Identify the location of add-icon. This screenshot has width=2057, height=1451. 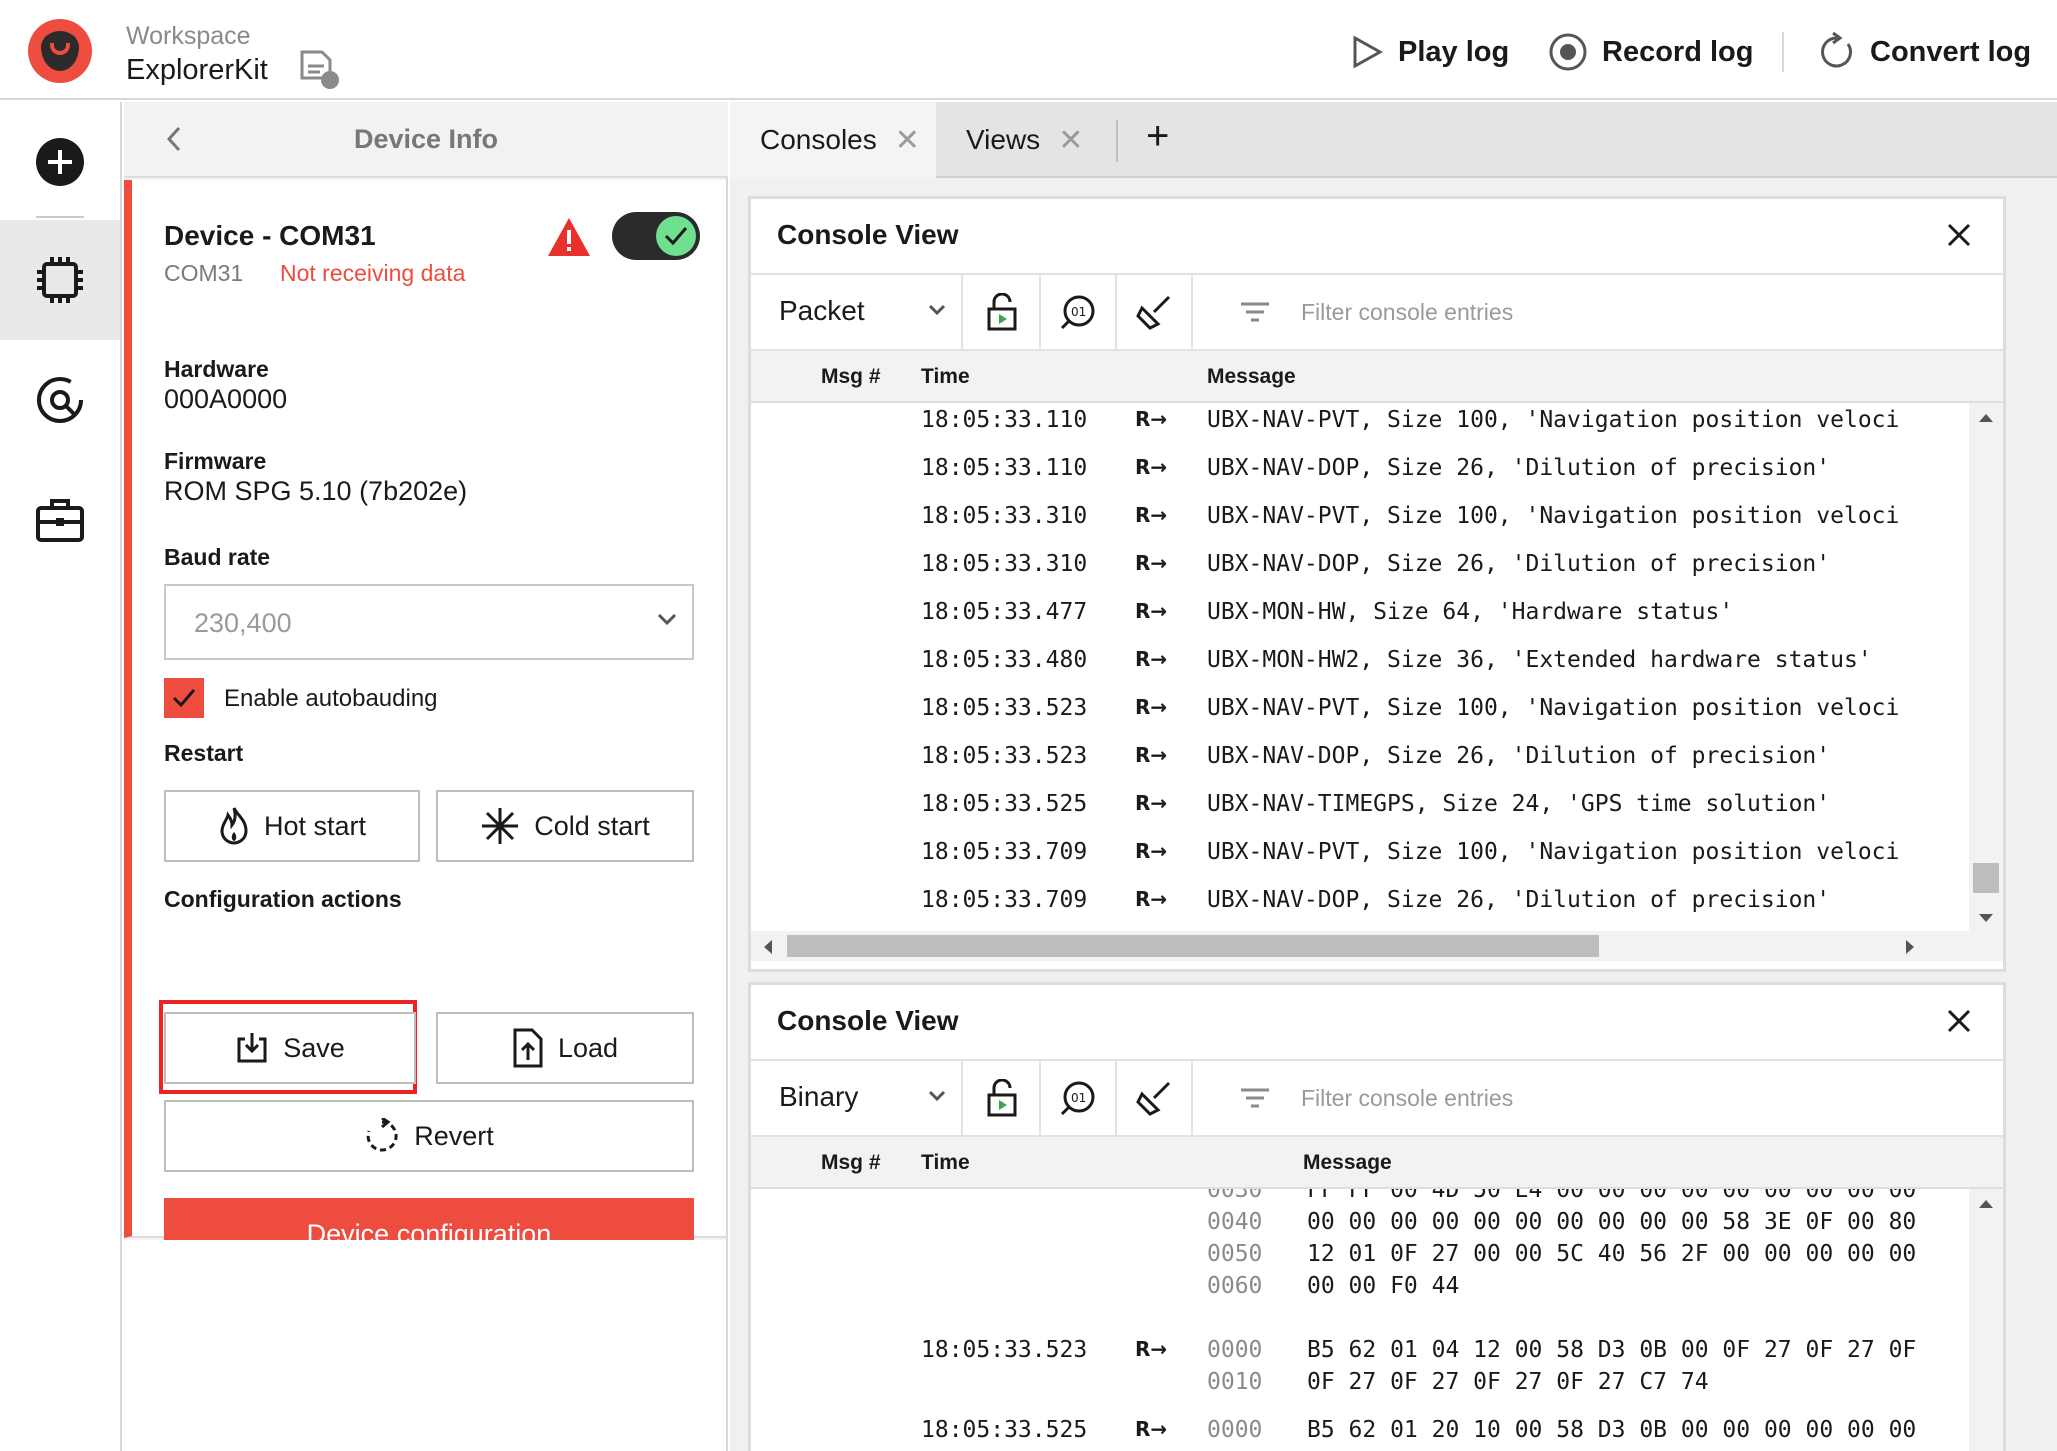
(60, 162).